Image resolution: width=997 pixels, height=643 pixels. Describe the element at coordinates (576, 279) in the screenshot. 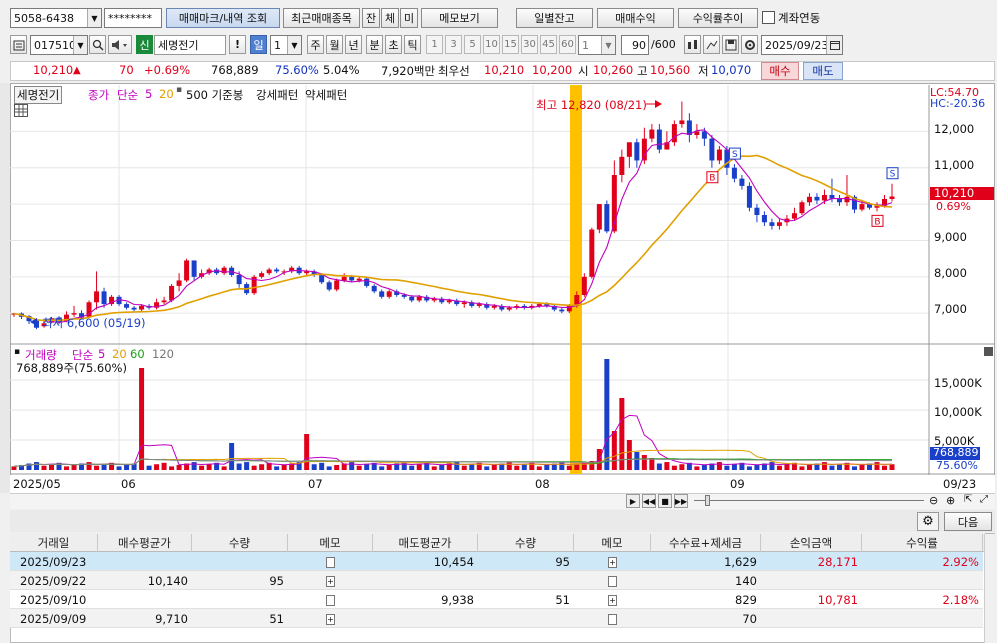

I see `highlight-bar` at that location.